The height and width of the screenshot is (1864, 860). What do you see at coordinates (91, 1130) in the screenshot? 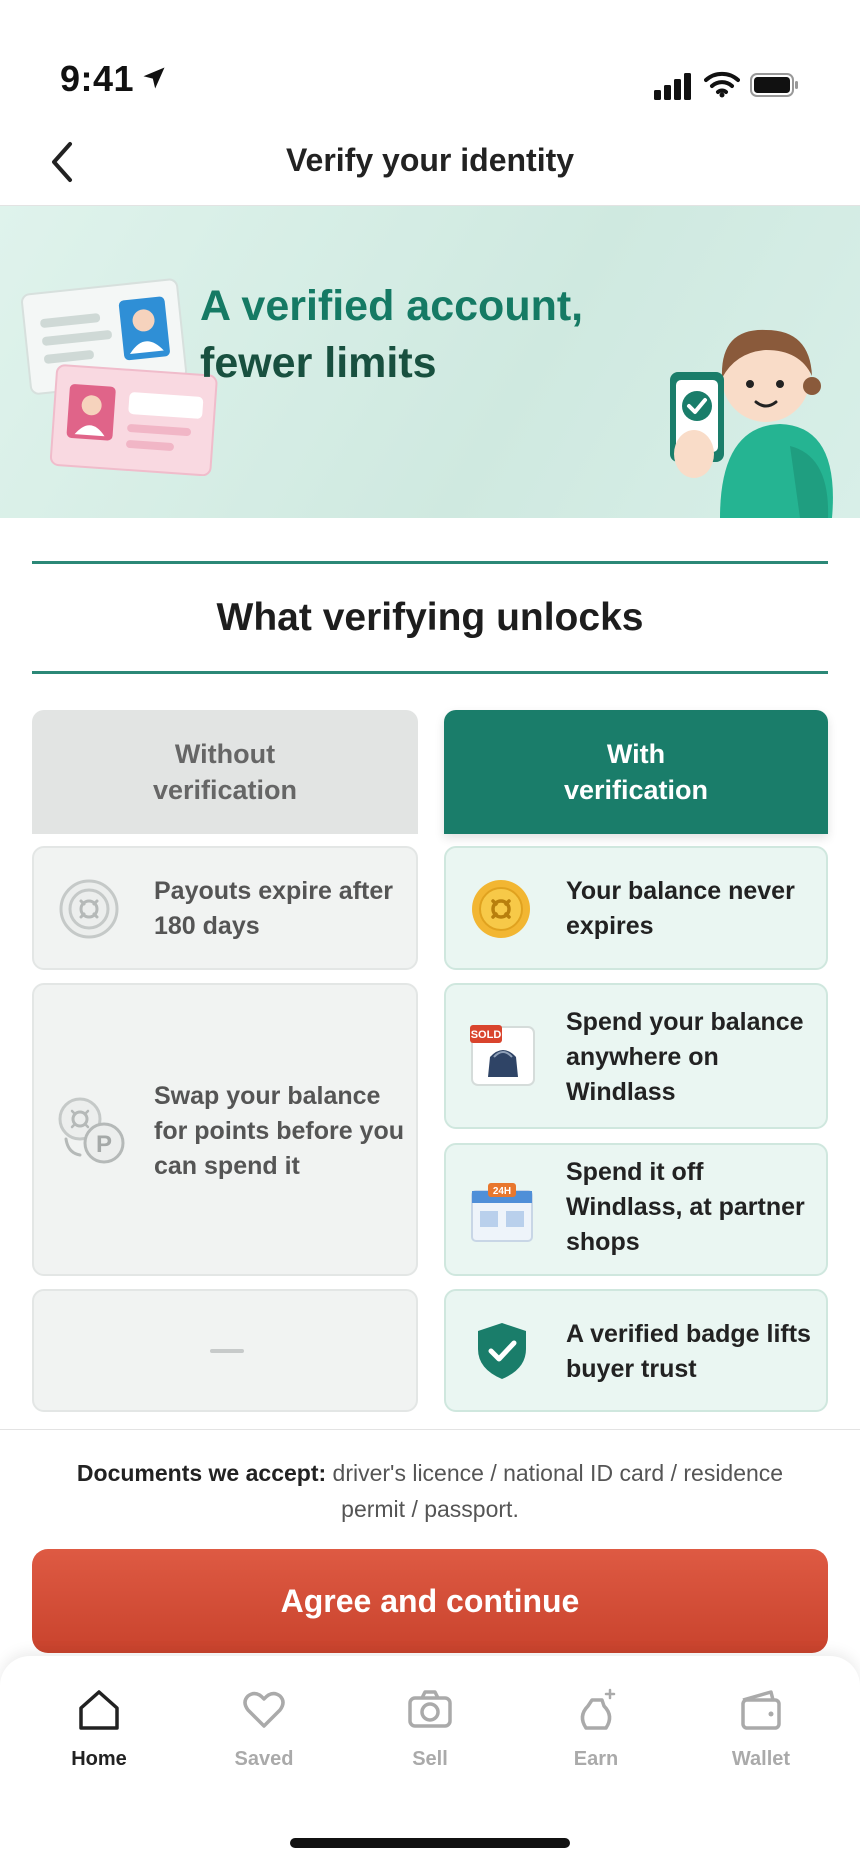
I see `coin-to-points-icon: P` at bounding box center [91, 1130].